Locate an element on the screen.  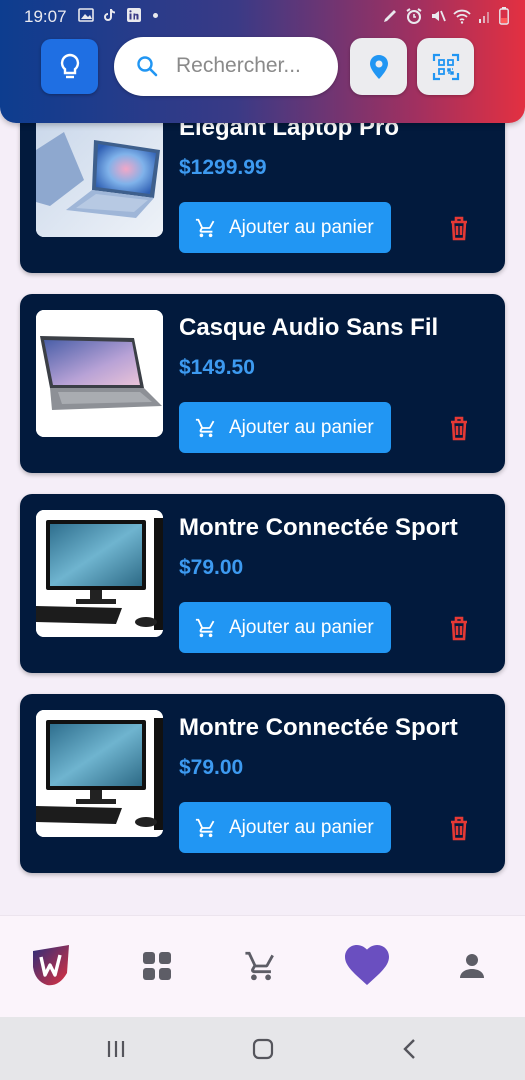
location-button is located at coordinates (378, 66).